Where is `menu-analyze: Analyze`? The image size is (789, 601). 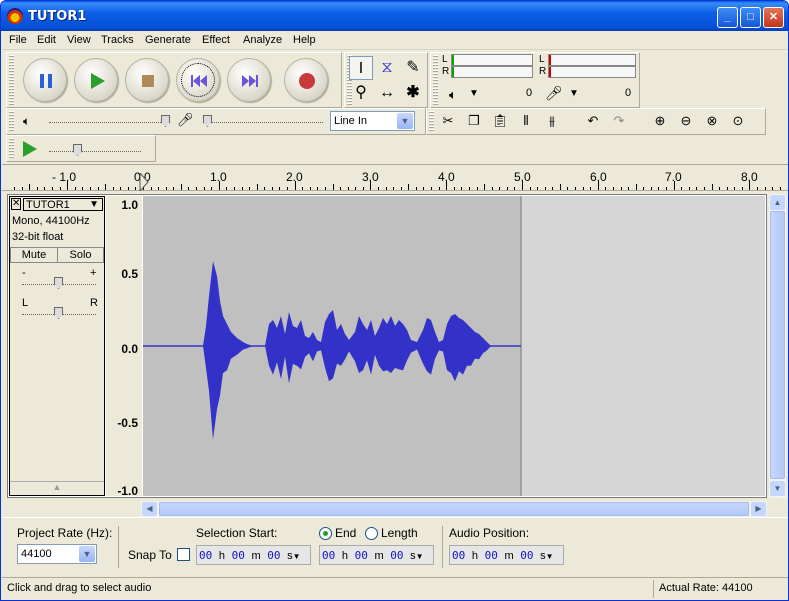 menu-analyze: Analyze is located at coordinates (262, 40).